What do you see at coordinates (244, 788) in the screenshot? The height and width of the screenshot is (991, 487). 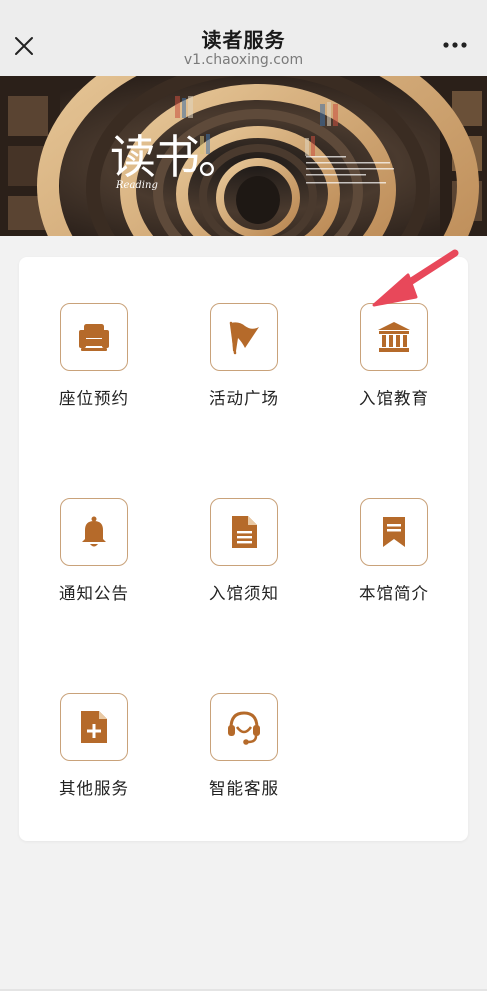 I see `service-label: 智能客服` at bounding box center [244, 788].